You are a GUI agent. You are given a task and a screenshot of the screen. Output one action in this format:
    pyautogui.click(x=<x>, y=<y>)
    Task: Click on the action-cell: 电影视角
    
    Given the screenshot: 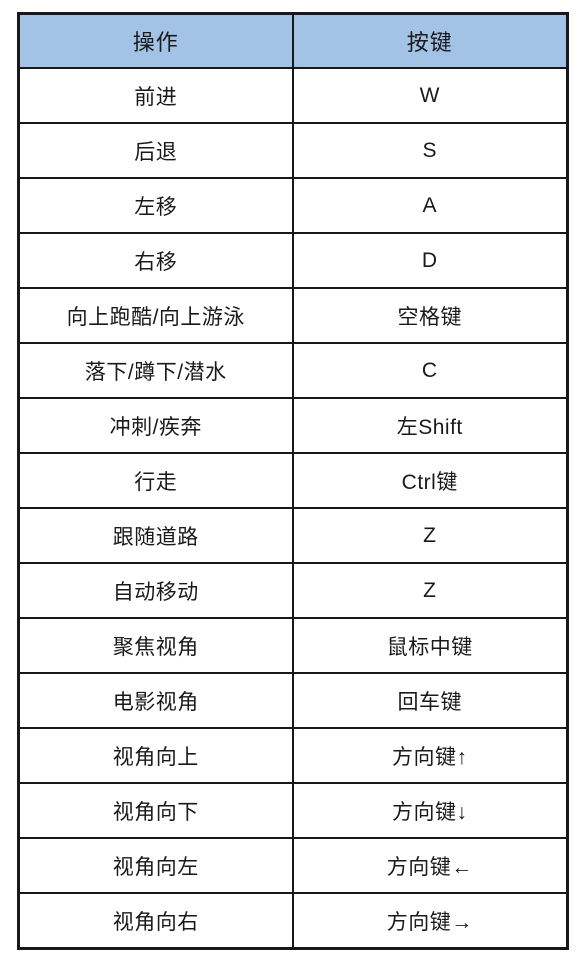 What is the action you would take?
    pyautogui.click(x=155, y=700)
    